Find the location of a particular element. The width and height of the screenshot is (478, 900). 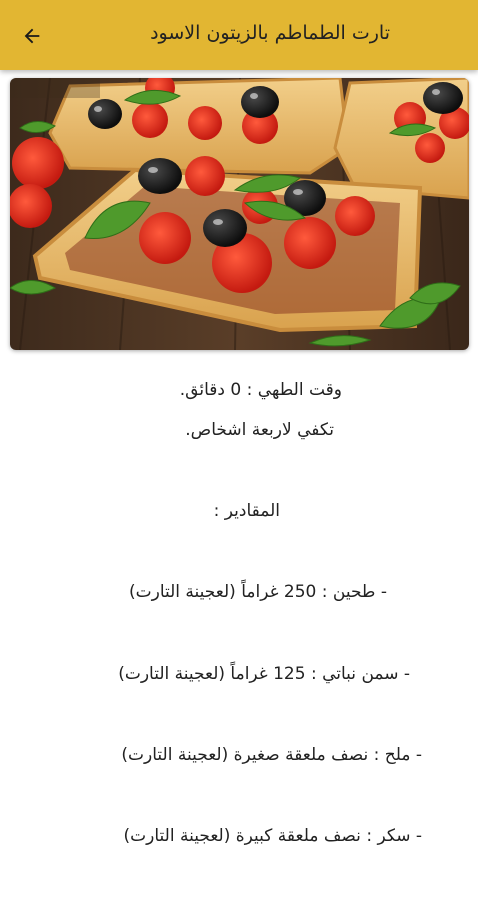

ingredient-item: - سكر : نصف ملعقة كبيرة (لعجينة التارت) is located at coordinates (272, 836).